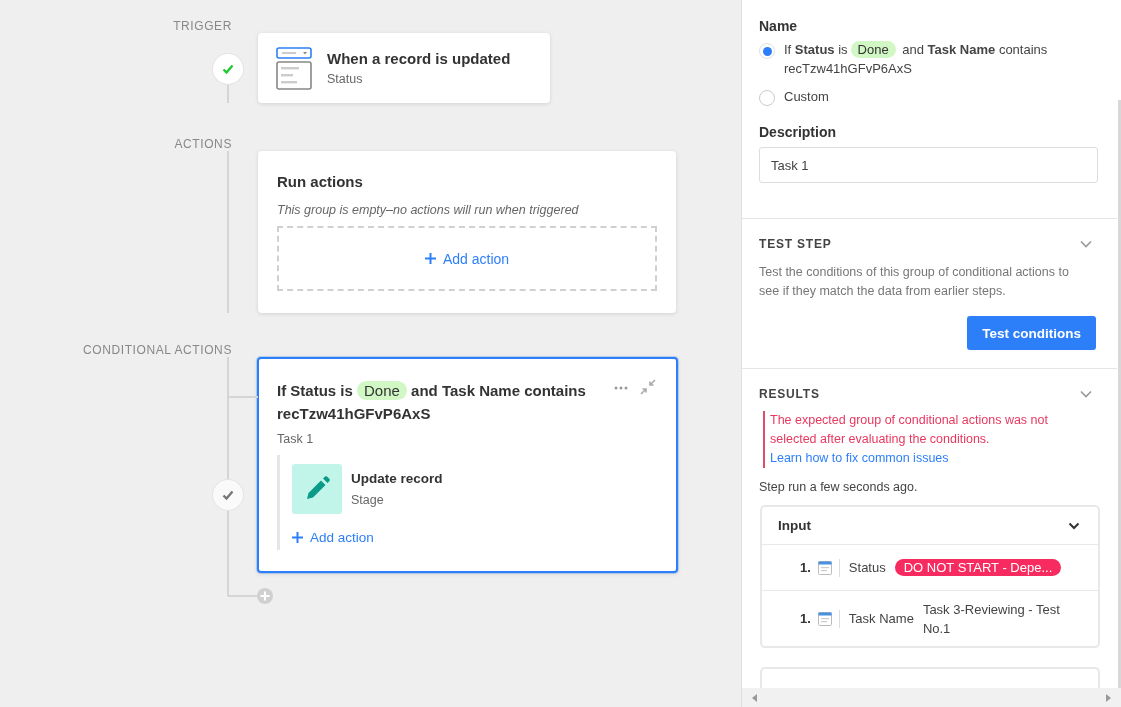  What do you see at coordinates (794, 525) in the screenshot?
I see `input-title: Input` at bounding box center [794, 525].